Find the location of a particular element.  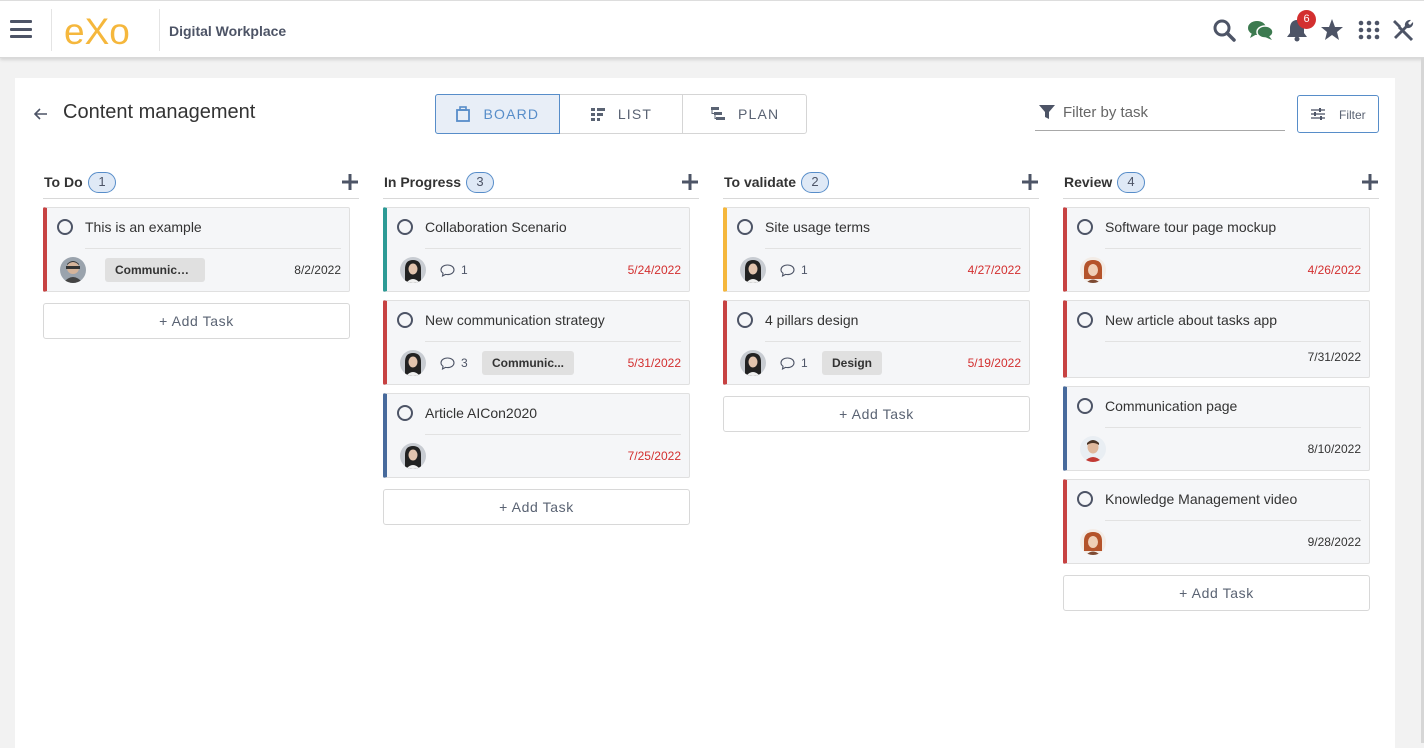

task-card: Software tour page mockup 4/26/2022 is located at coordinates (1216, 249).